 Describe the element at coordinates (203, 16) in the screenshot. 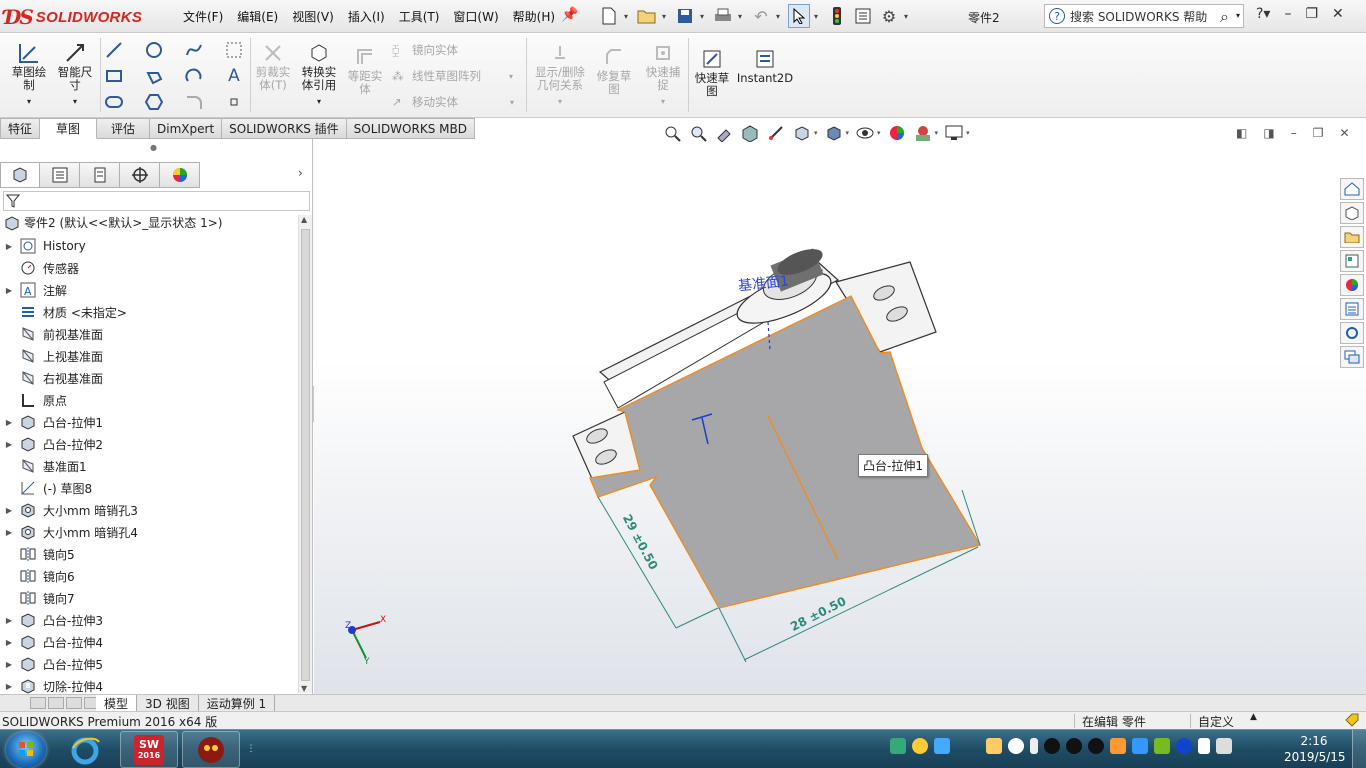

I see `menu-file: 文件(F)` at that location.